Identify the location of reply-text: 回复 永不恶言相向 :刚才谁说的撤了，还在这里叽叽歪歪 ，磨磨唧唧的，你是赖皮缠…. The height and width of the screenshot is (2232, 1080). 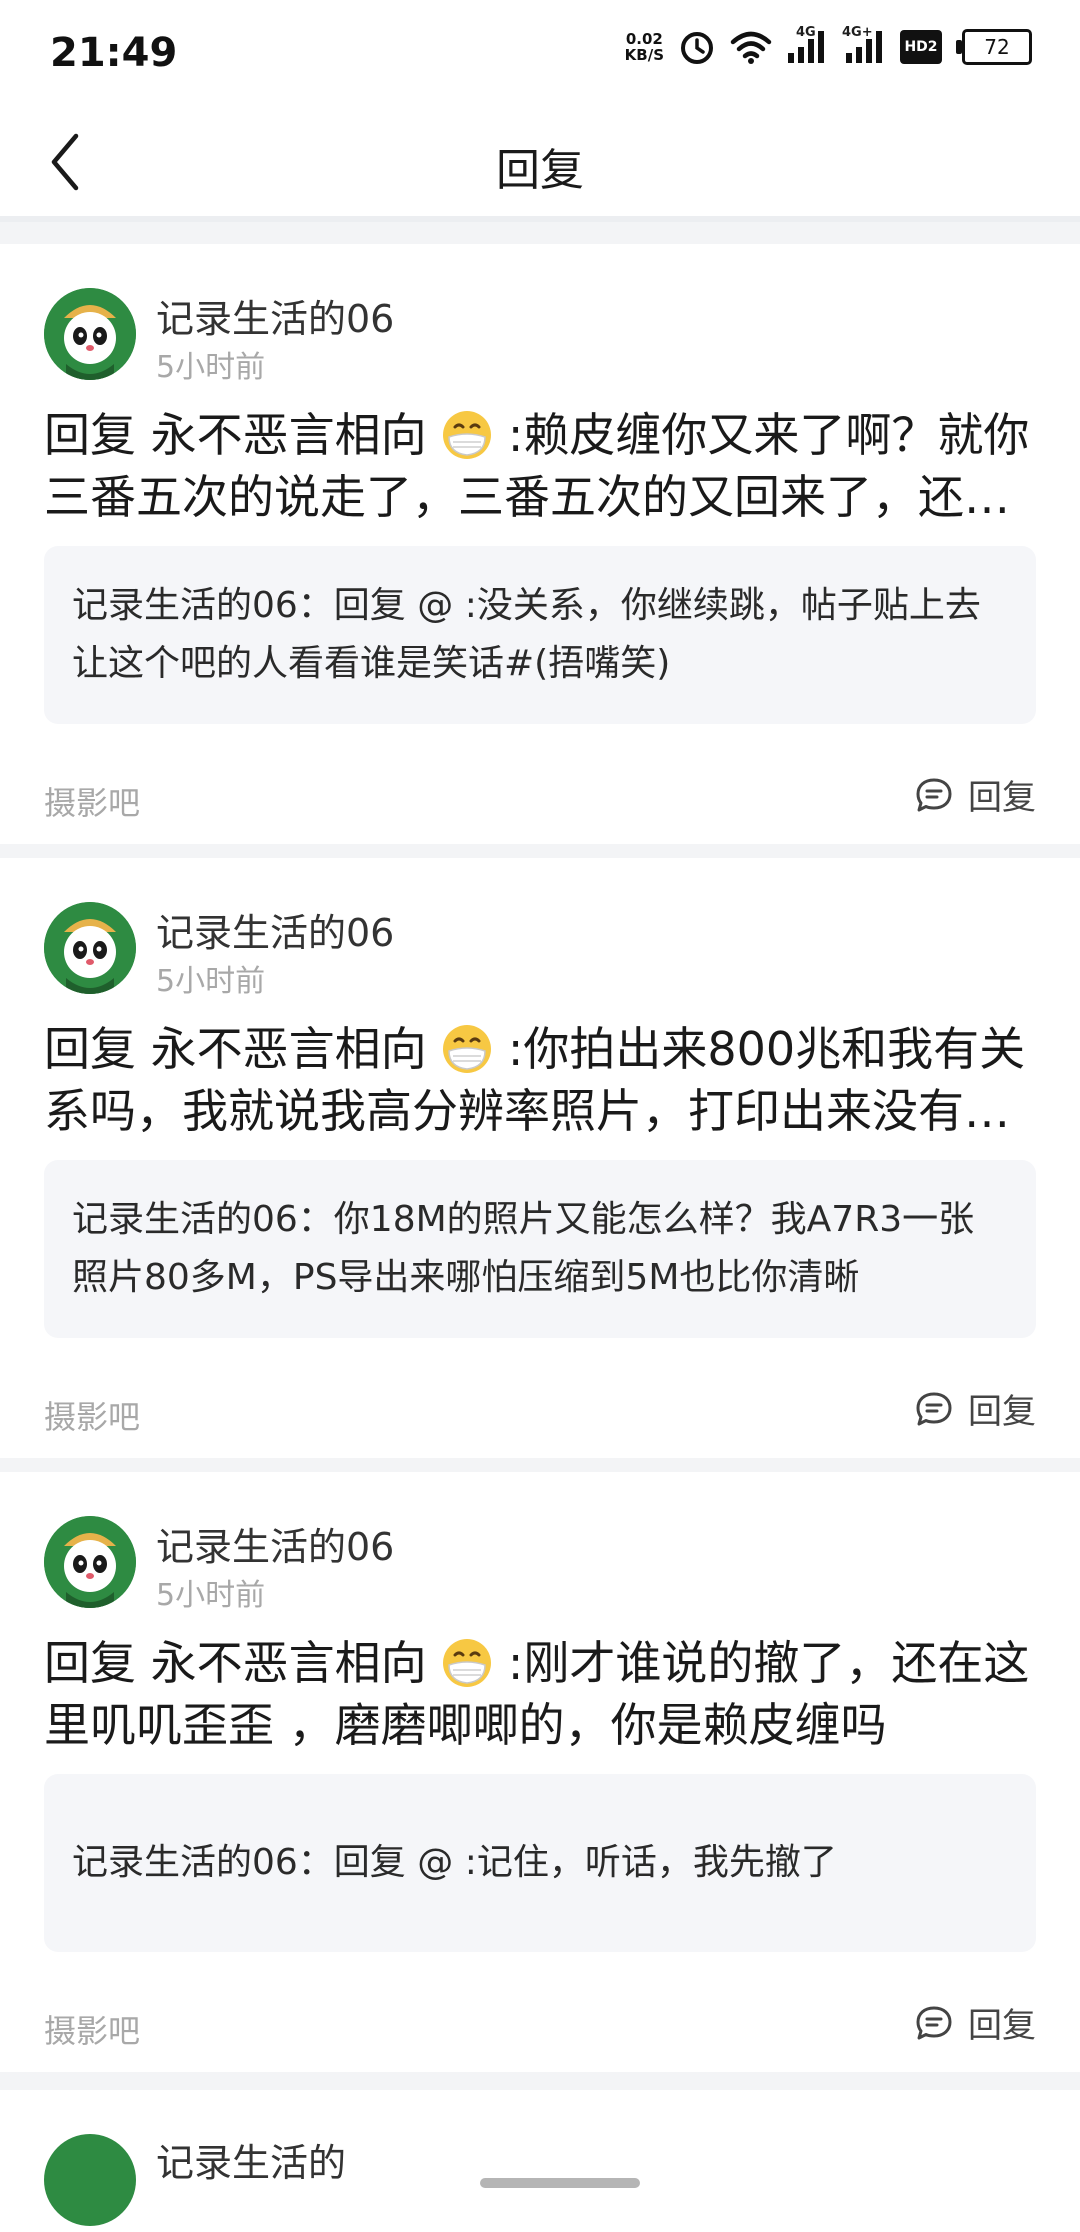
(540, 1694).